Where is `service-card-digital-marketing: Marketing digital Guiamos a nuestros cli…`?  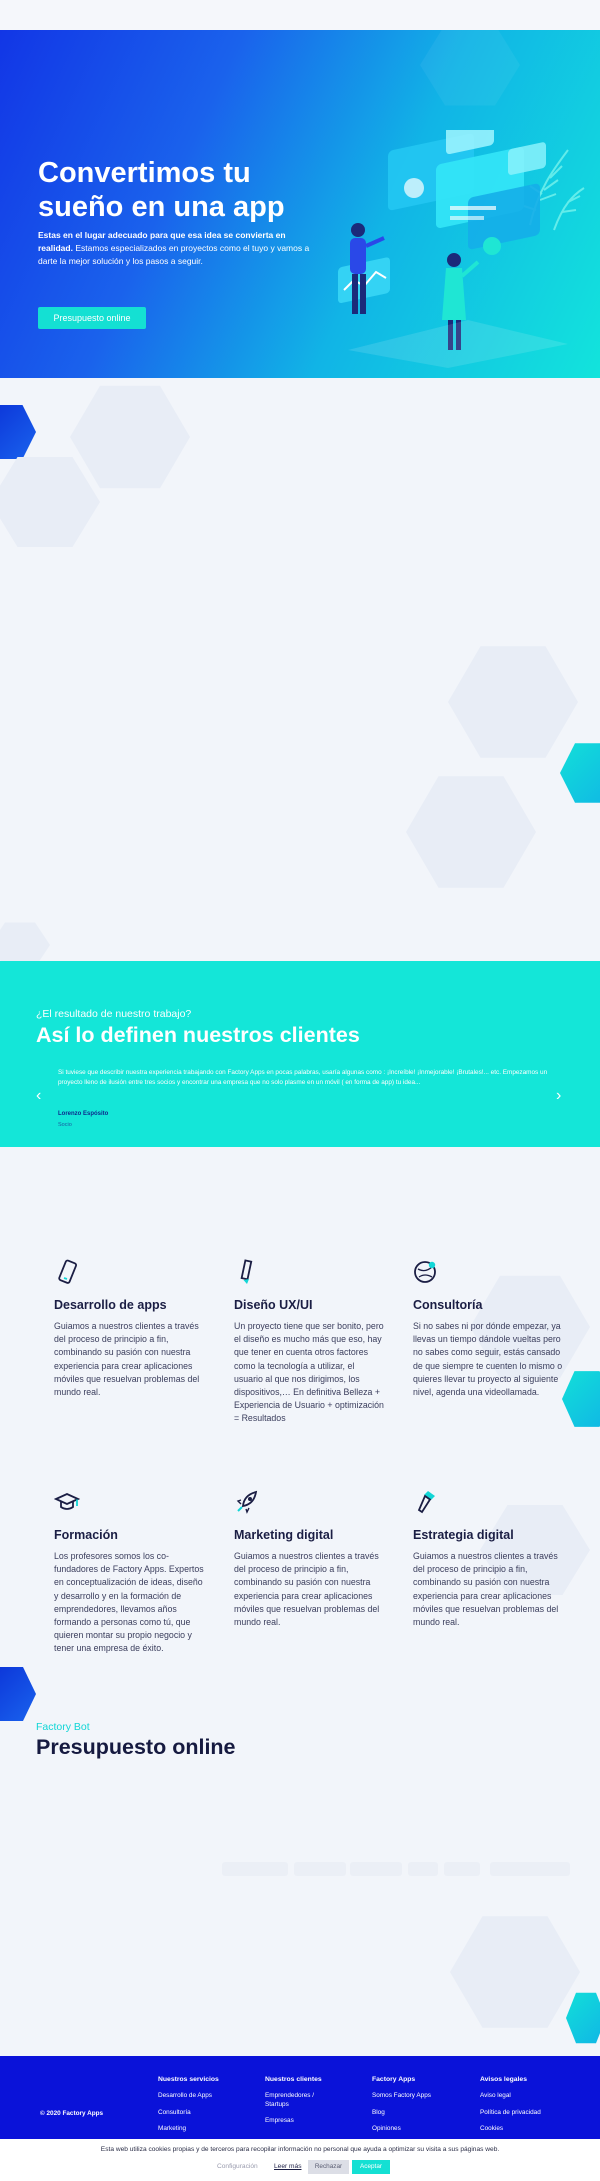 service-card-digital-marketing: Marketing digital Guiamos a nuestros cli… is located at coordinates (309, 1559).